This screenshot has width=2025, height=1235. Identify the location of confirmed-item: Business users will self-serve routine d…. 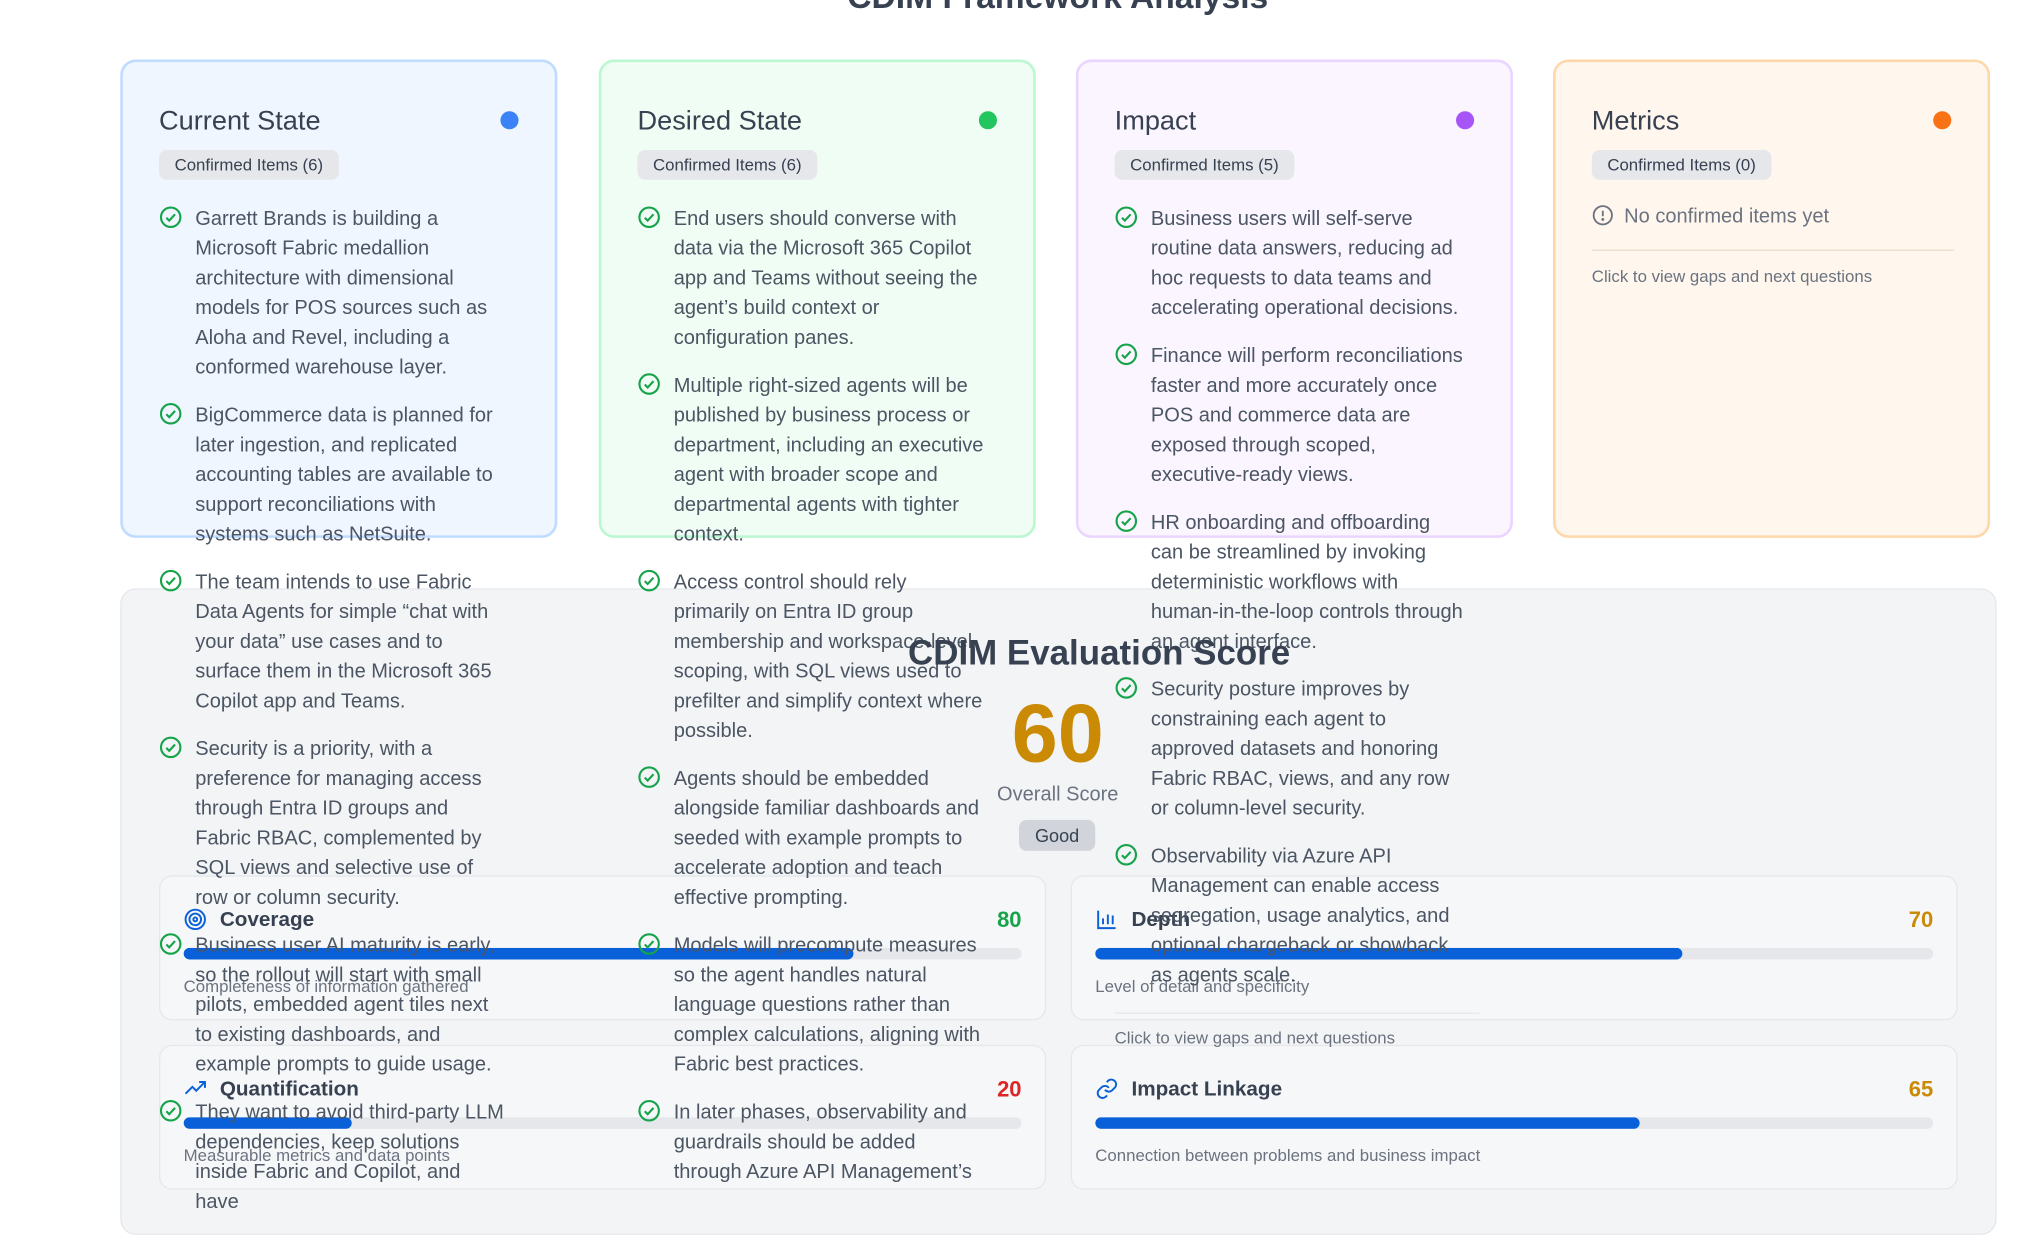
(1289, 263).